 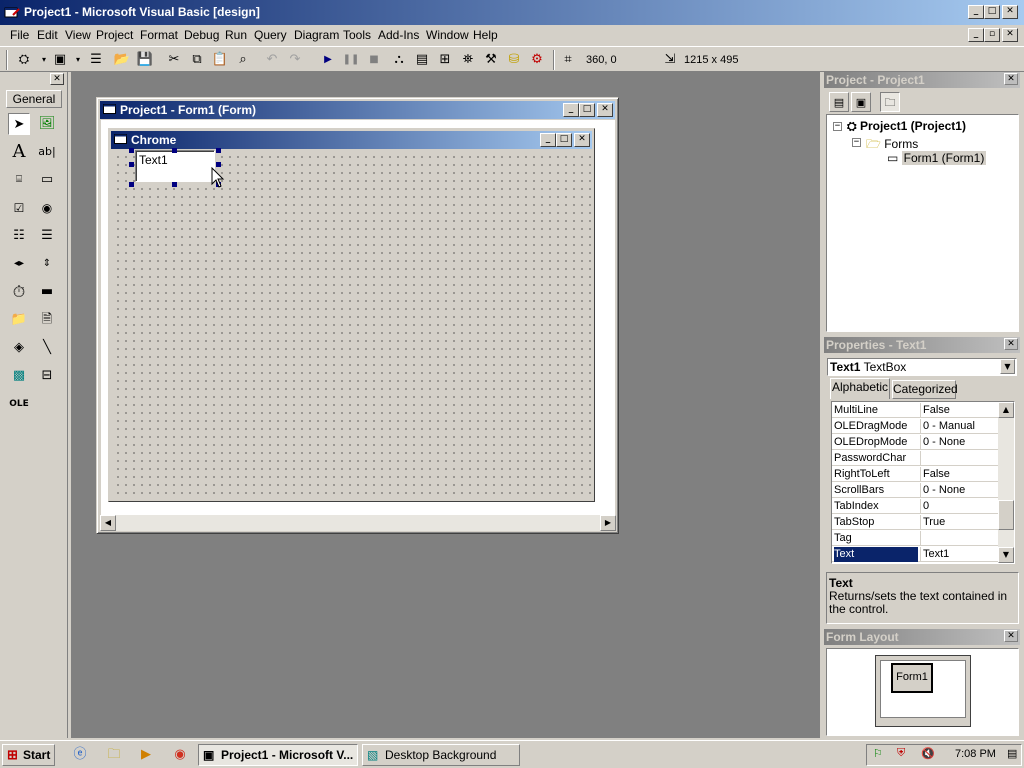 I want to click on object-browser-icon: ⛯, so click(x=468, y=60).